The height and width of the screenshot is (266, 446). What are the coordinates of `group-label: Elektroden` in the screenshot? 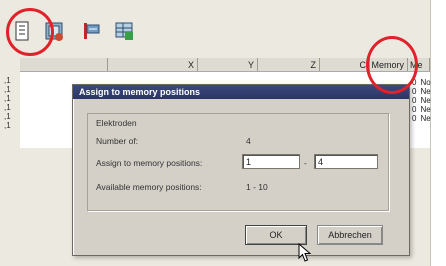 It's located at (116, 123).